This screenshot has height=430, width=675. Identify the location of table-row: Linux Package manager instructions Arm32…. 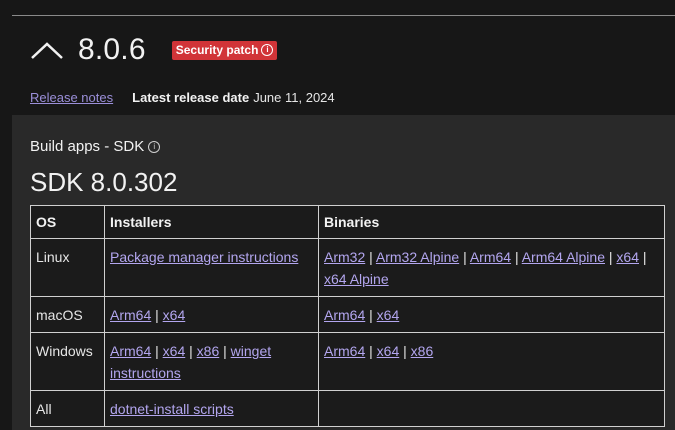
(347, 267).